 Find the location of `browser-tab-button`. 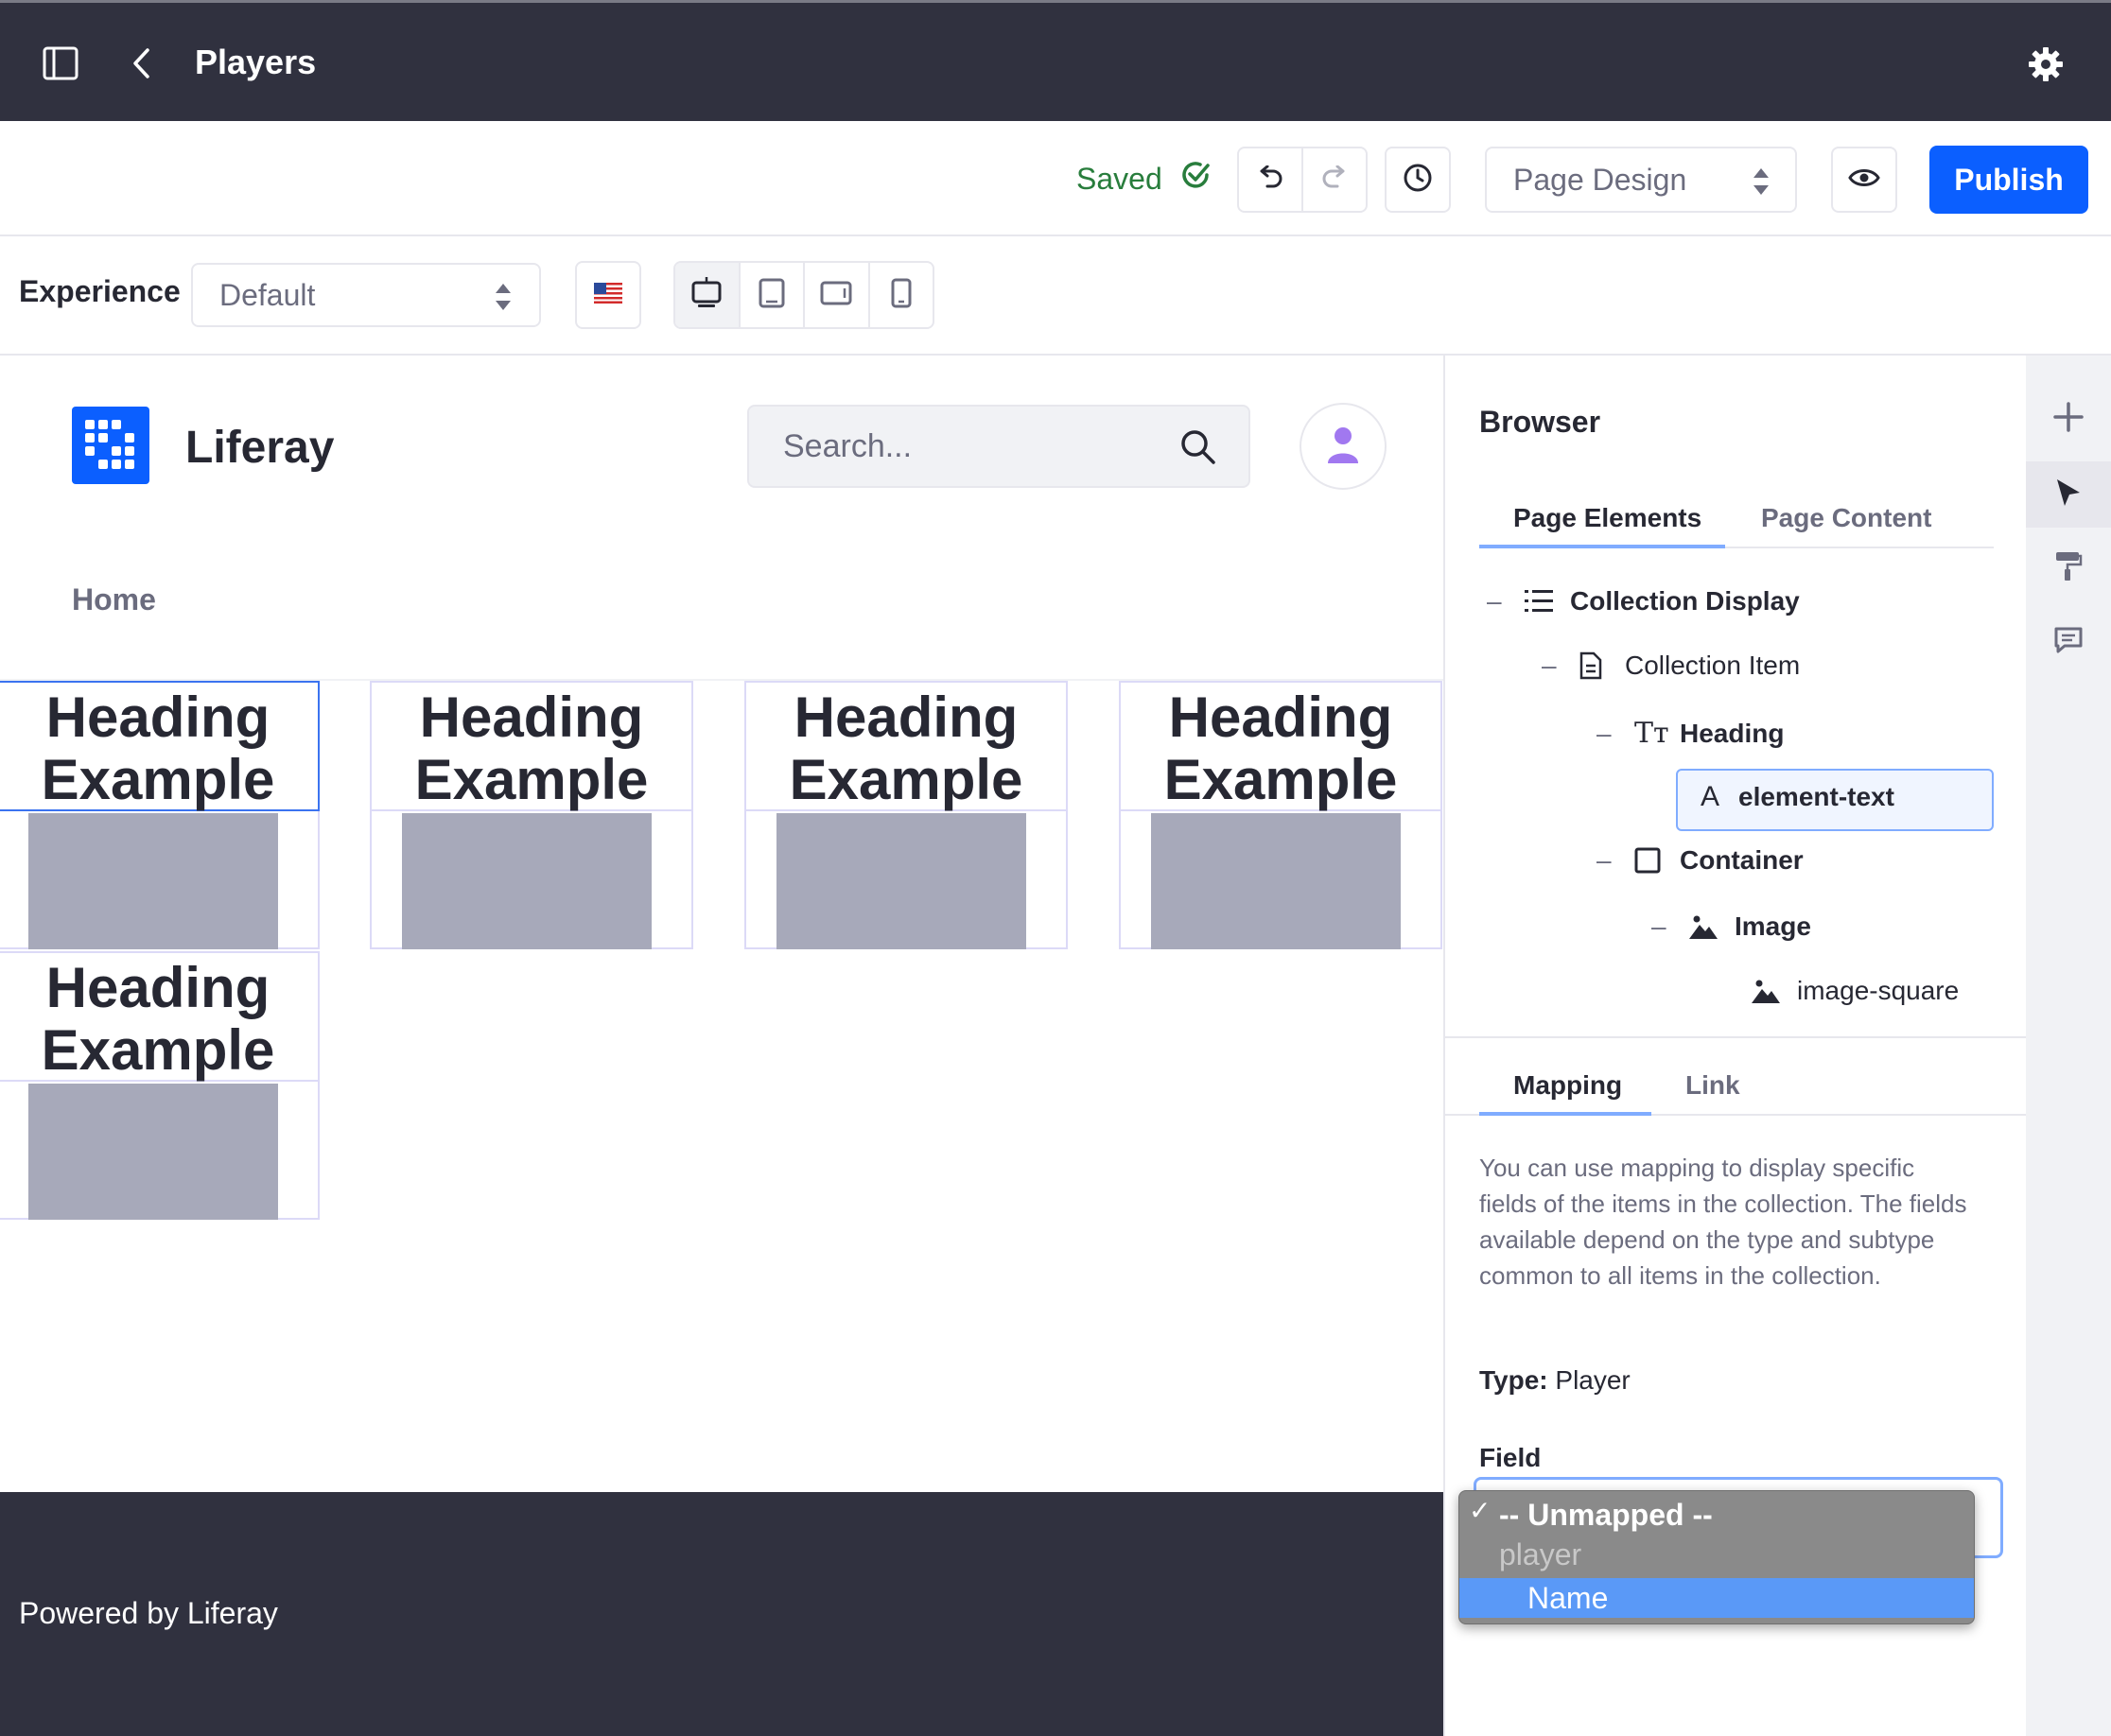

browser-tab-button is located at coordinates (2068, 494).